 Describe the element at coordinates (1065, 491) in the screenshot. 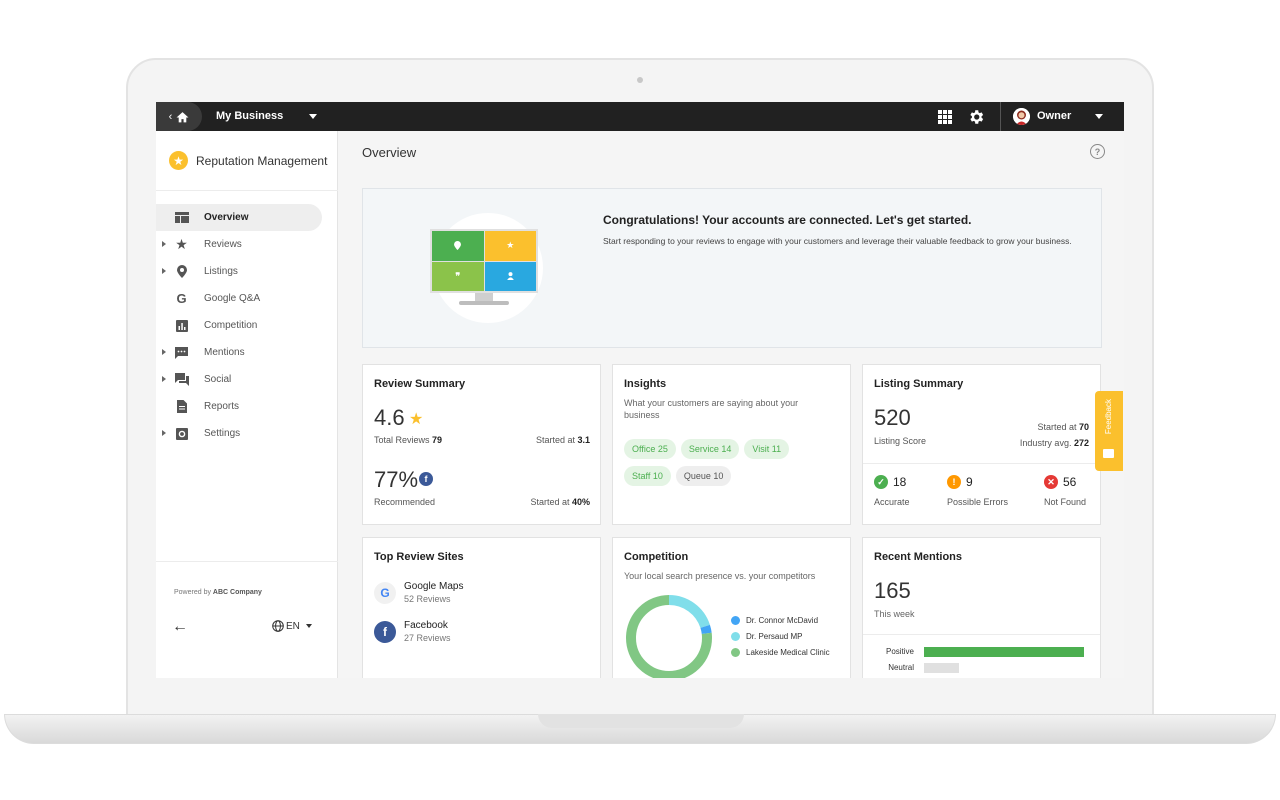

I see `not-found-stat: ✕ 56 Not Found` at that location.